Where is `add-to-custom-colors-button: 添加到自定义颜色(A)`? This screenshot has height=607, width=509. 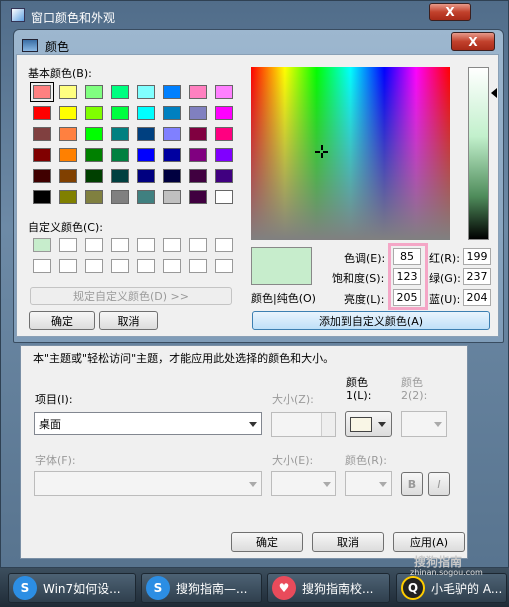 add-to-custom-colors-button: 添加到自定义颜色(A) is located at coordinates (371, 320).